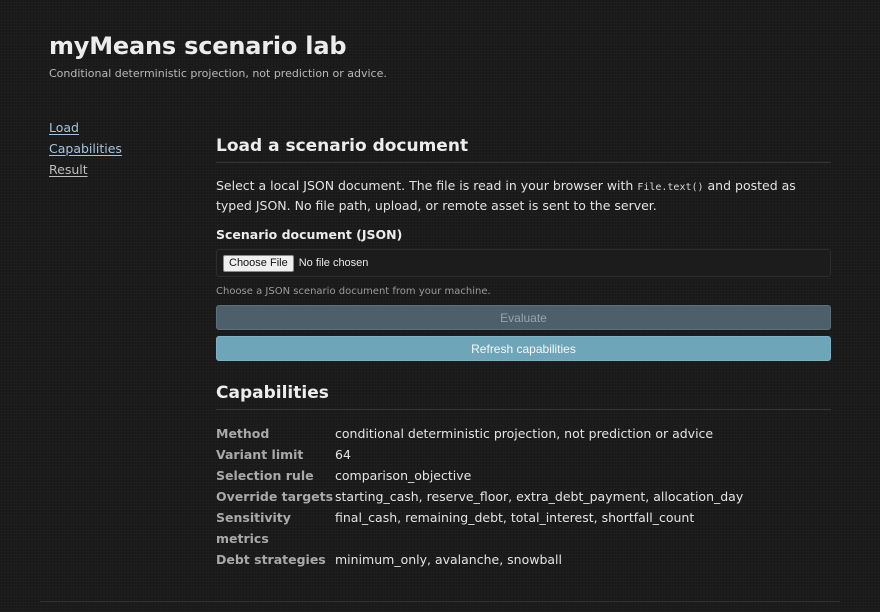 This screenshot has width=880, height=612. Describe the element at coordinates (119, 169) in the screenshot. I see `nav-link-result: Result` at that location.